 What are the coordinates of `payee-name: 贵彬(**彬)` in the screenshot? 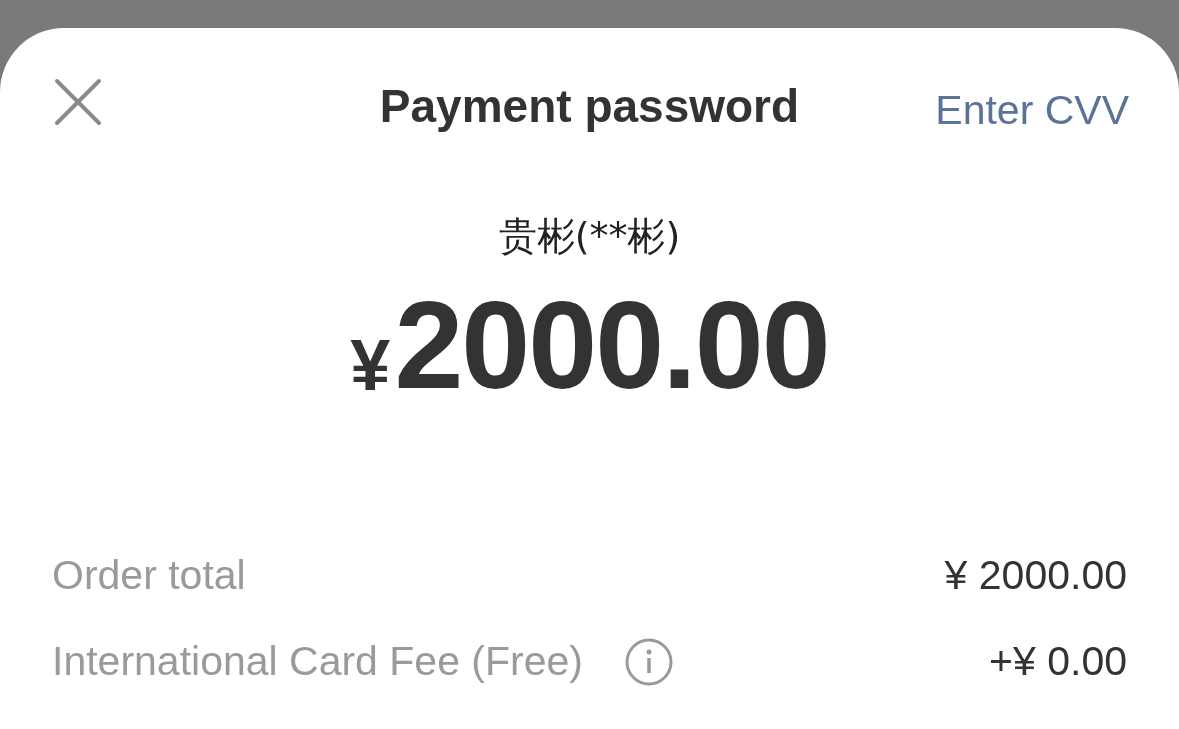 It's located at (589, 236).